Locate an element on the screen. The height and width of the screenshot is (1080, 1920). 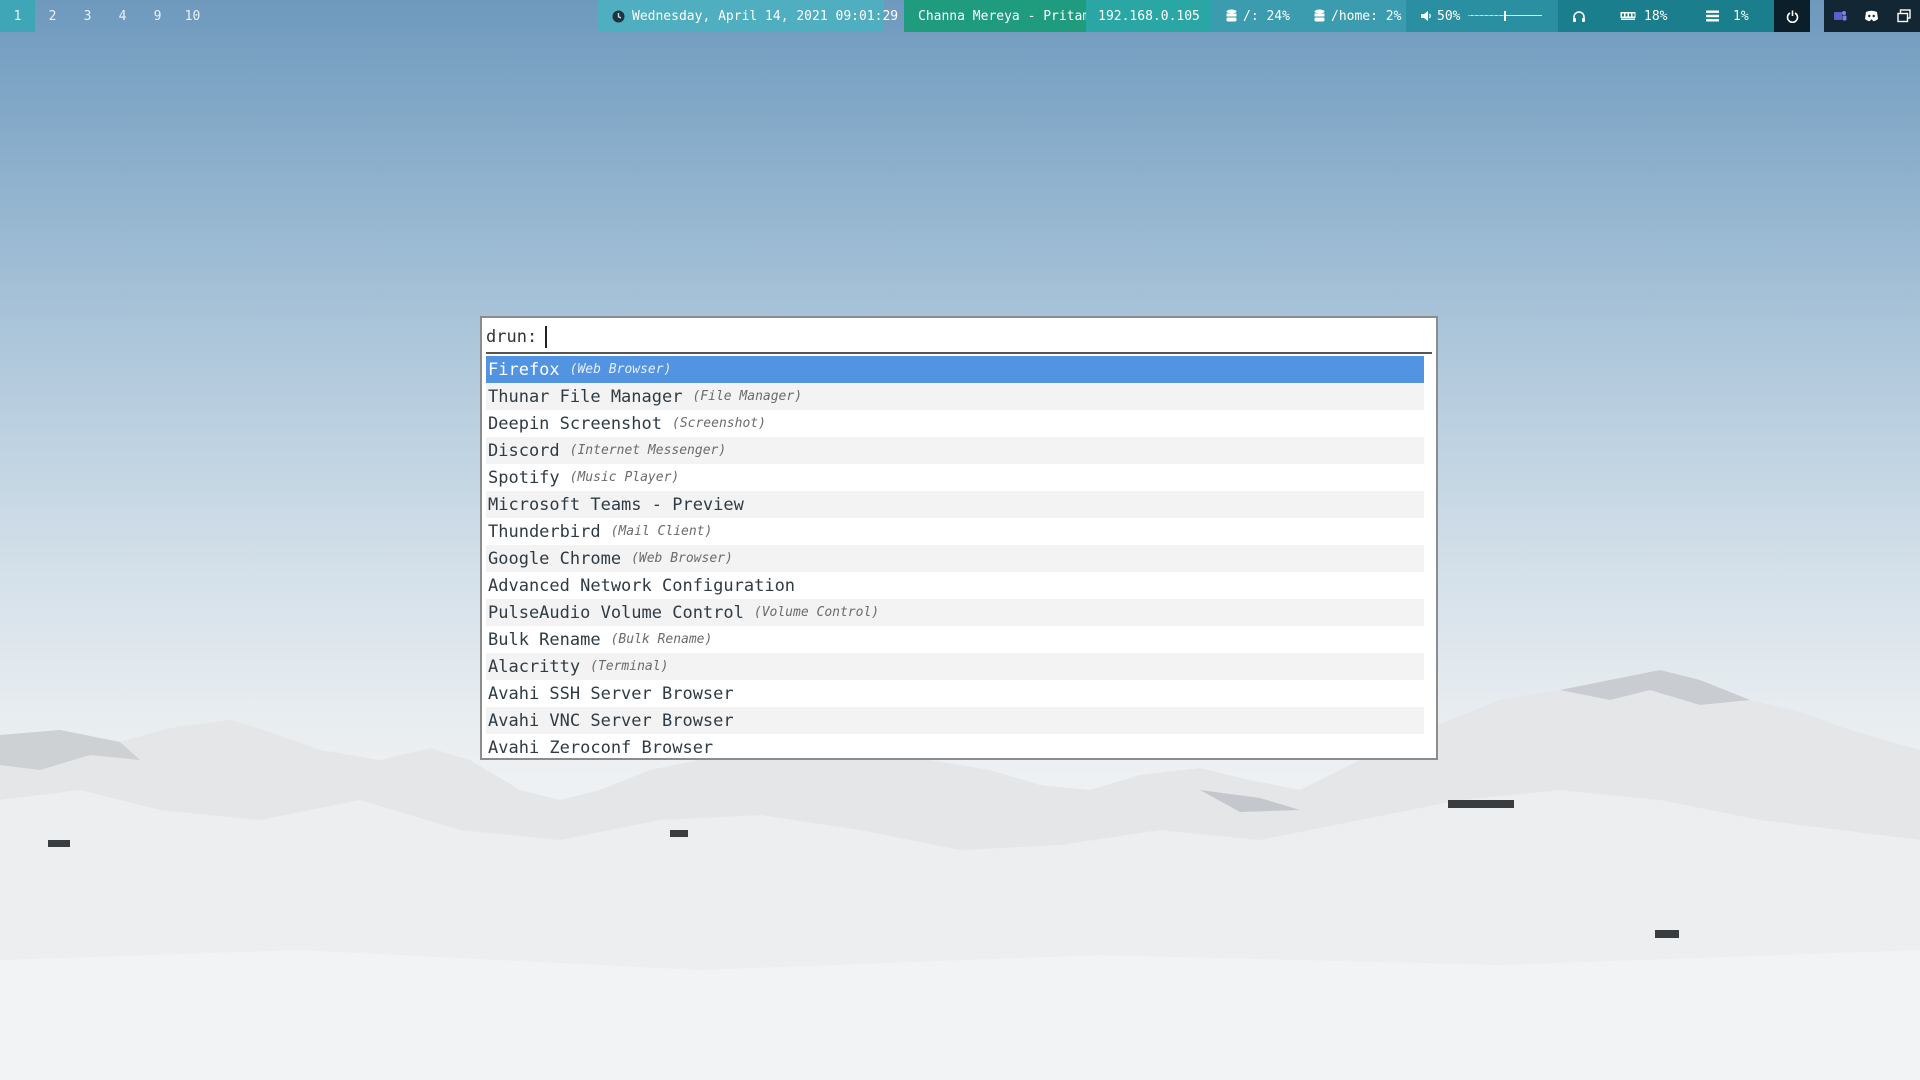
launcher-prompt-row: drun: is located at coordinates (959, 337).